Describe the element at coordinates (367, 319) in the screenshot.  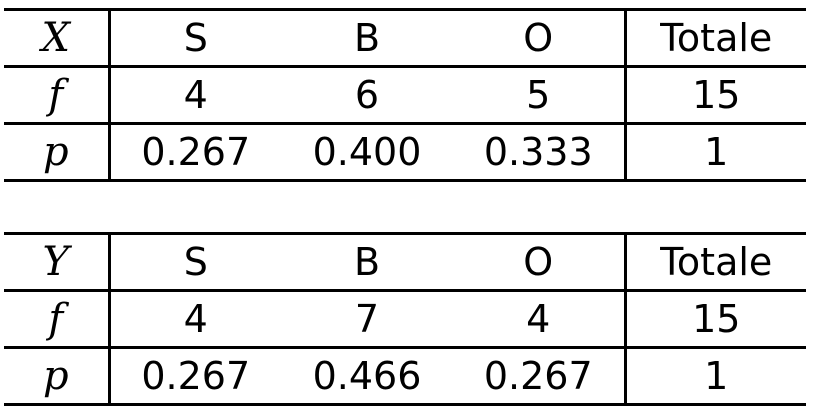
I see `value-cell: 7` at that location.